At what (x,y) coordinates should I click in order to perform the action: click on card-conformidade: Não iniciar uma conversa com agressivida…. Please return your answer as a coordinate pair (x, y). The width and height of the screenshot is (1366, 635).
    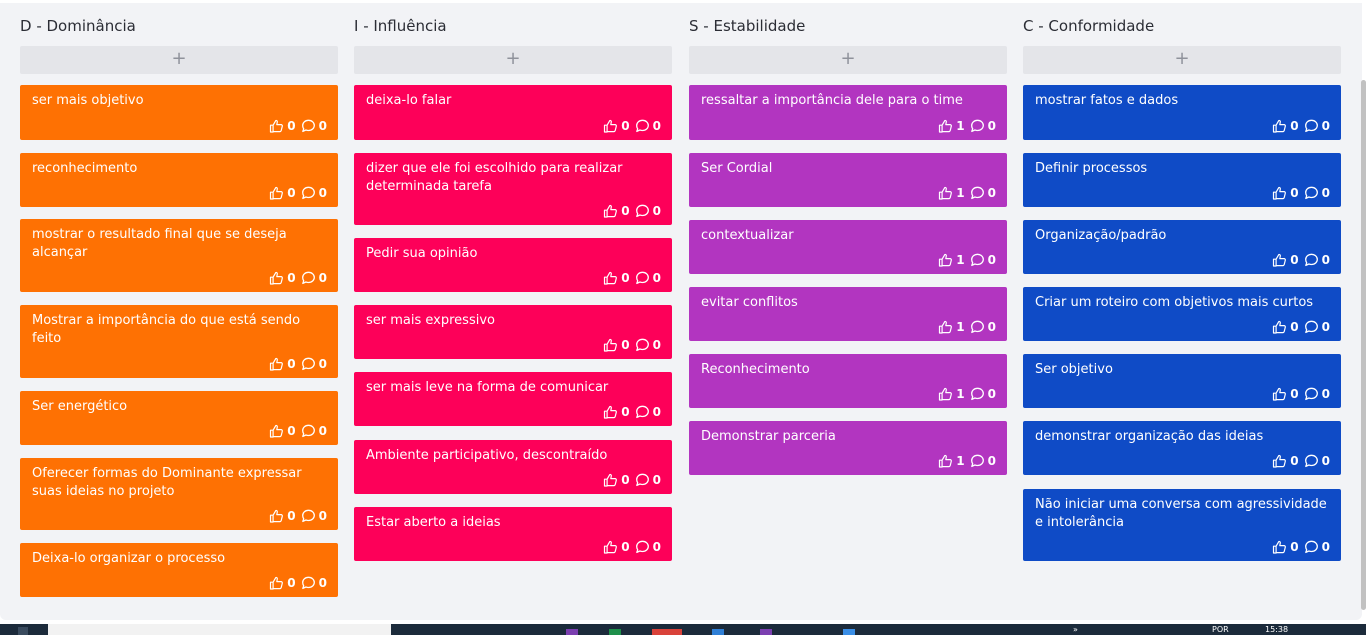
    Looking at the image, I should click on (1182, 525).